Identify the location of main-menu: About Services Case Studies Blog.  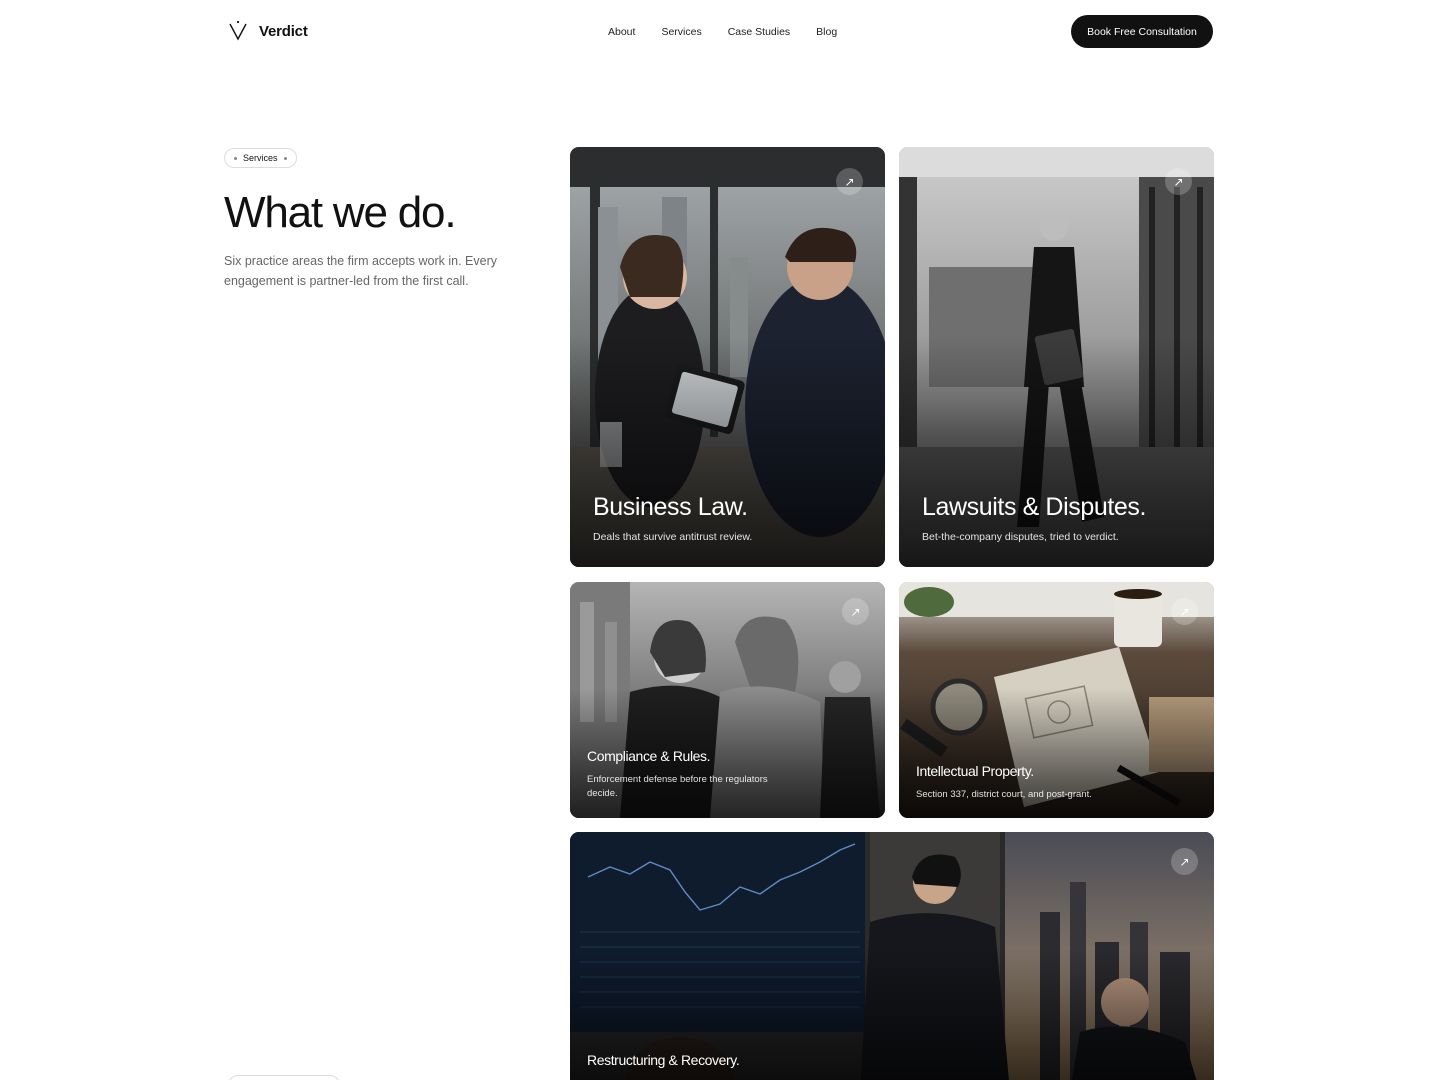
(722, 32).